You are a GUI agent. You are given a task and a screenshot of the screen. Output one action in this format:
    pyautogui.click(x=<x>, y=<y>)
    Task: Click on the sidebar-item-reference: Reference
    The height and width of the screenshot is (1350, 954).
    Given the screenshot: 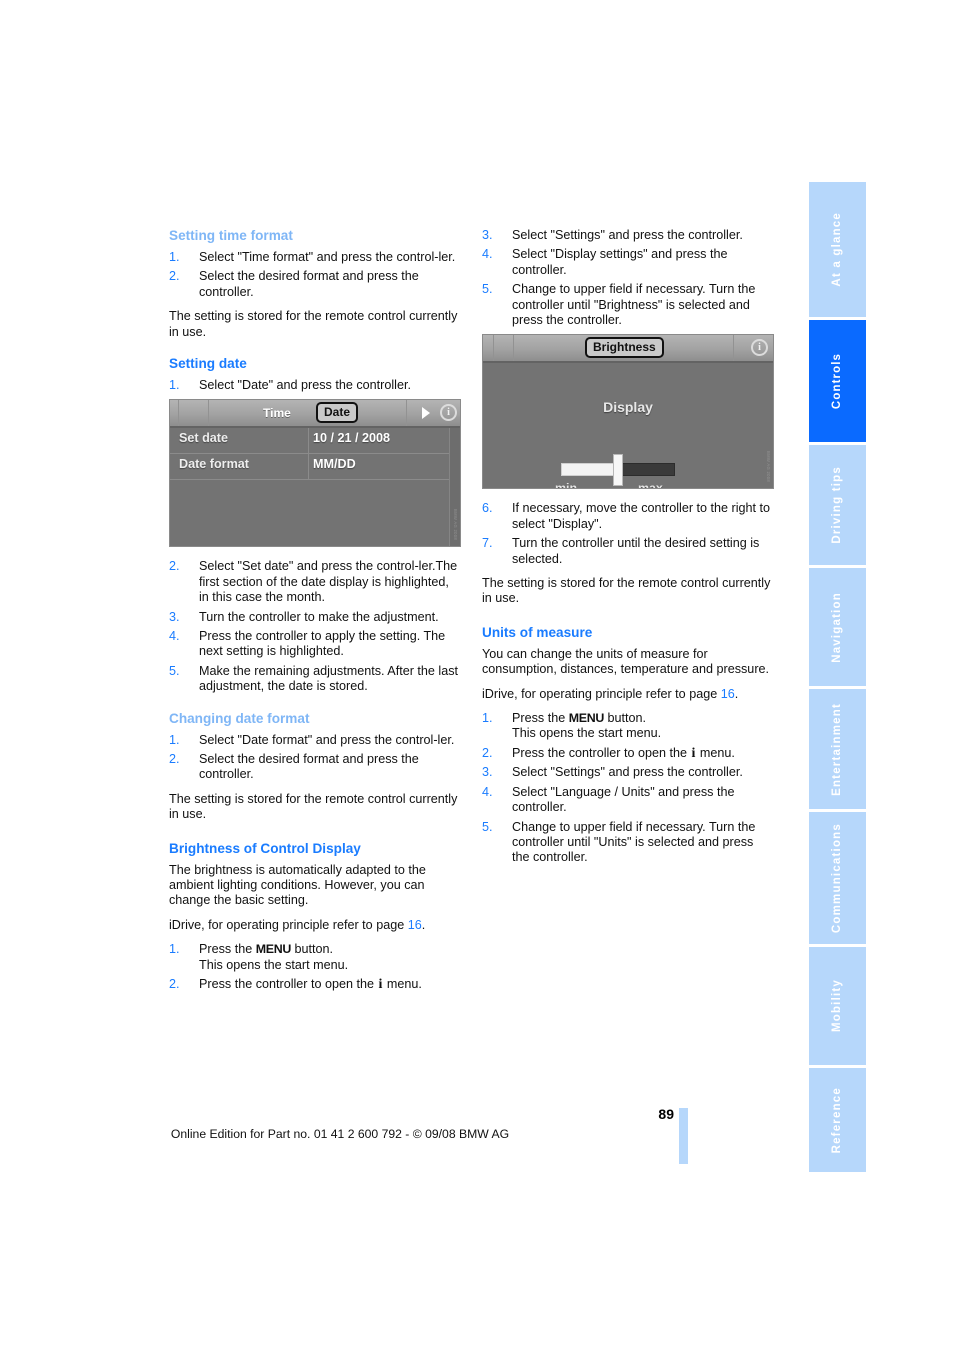 What is the action you would take?
    pyautogui.click(x=837, y=1120)
    